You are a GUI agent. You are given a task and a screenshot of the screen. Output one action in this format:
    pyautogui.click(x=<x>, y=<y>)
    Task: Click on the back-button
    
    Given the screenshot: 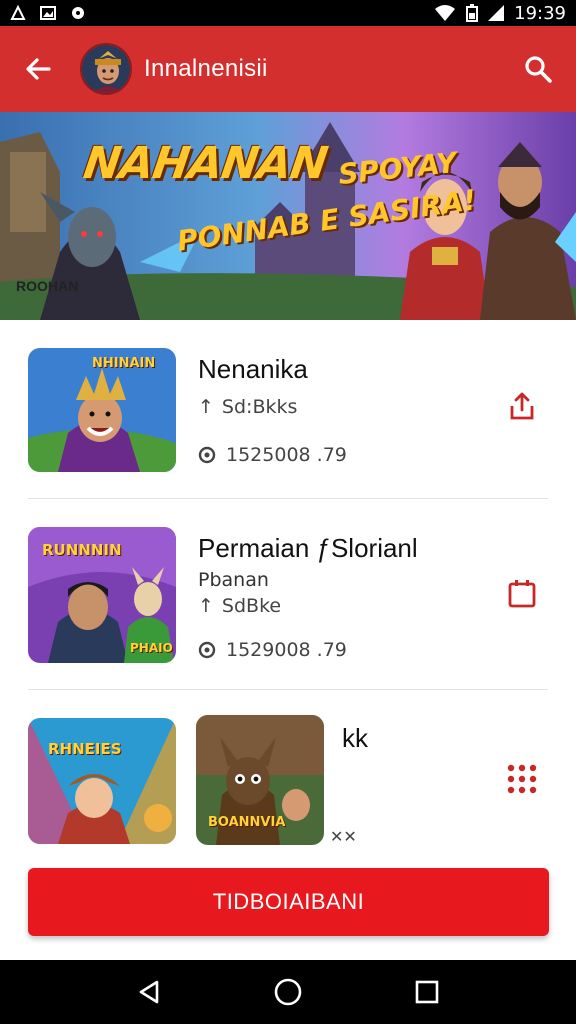 What is the action you would take?
    pyautogui.click(x=38, y=69)
    